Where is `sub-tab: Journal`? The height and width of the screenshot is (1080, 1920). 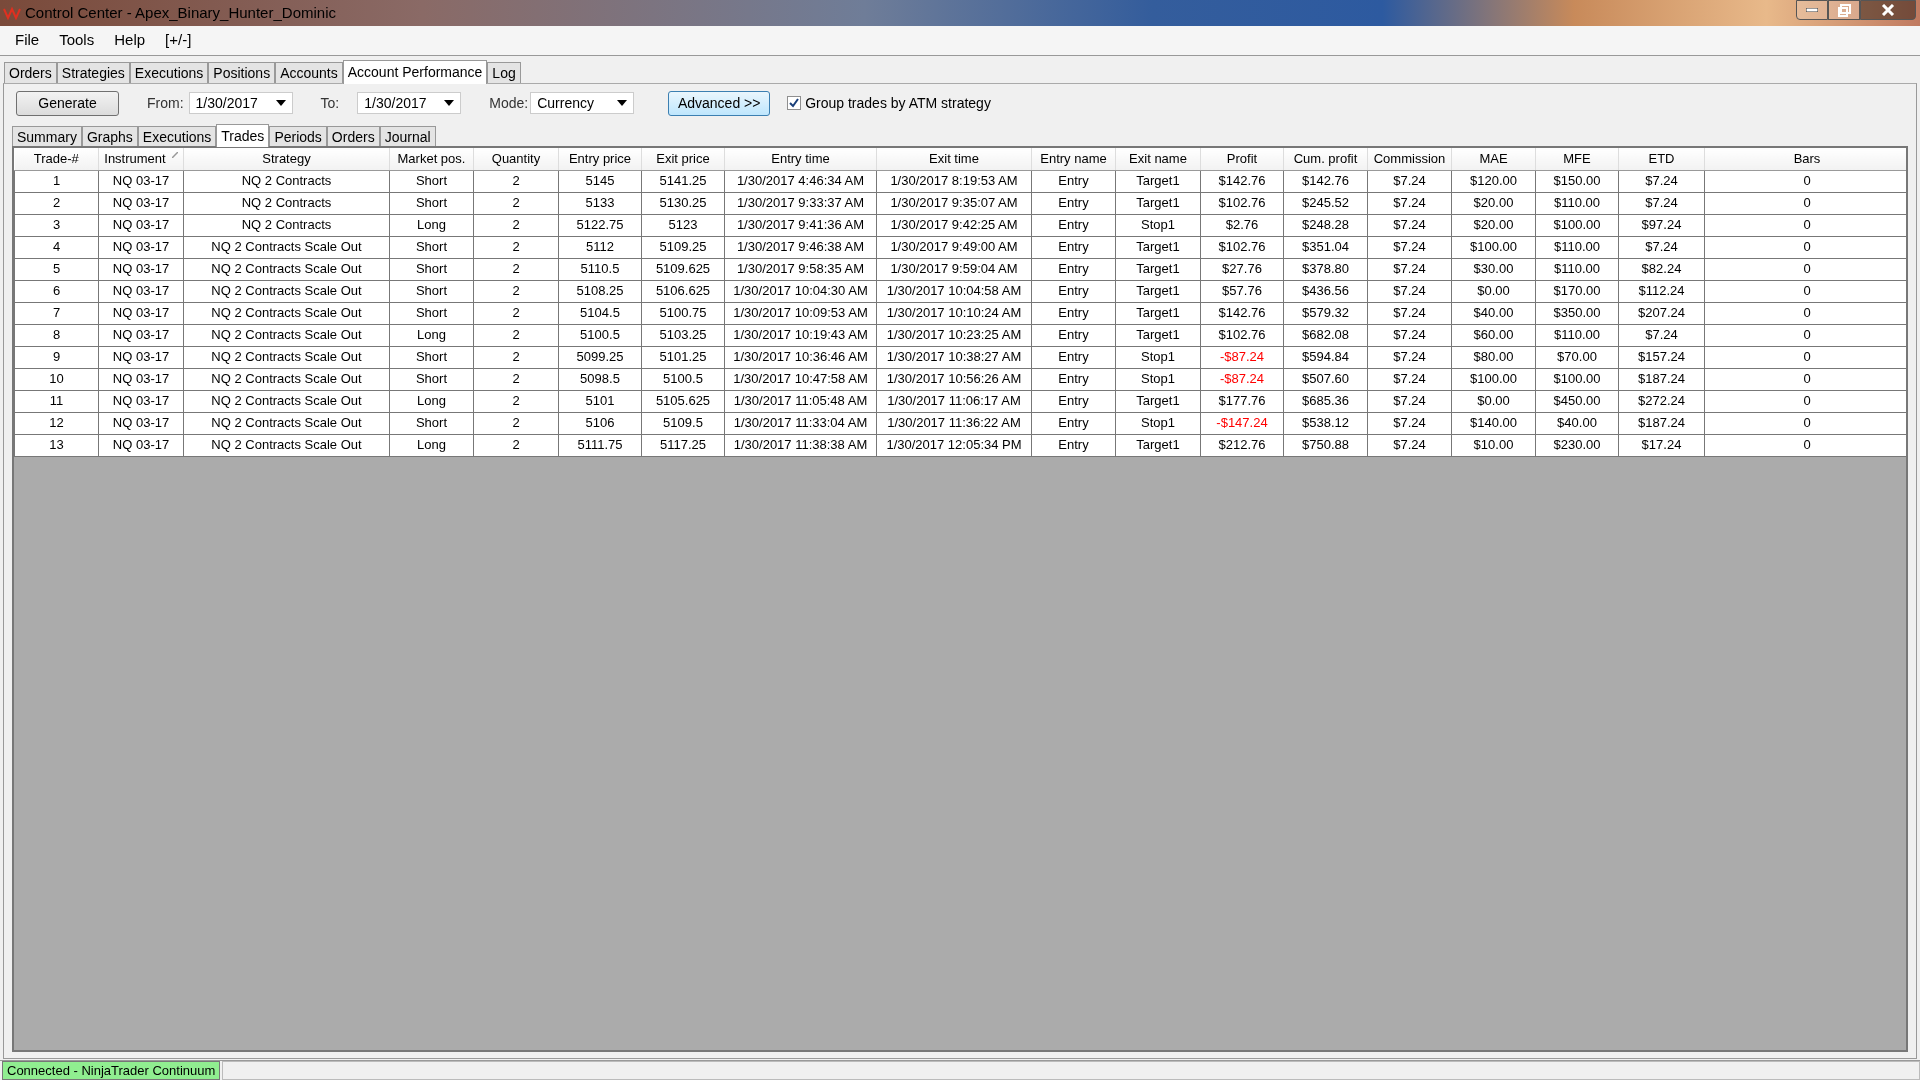 sub-tab: Journal is located at coordinates (407, 136).